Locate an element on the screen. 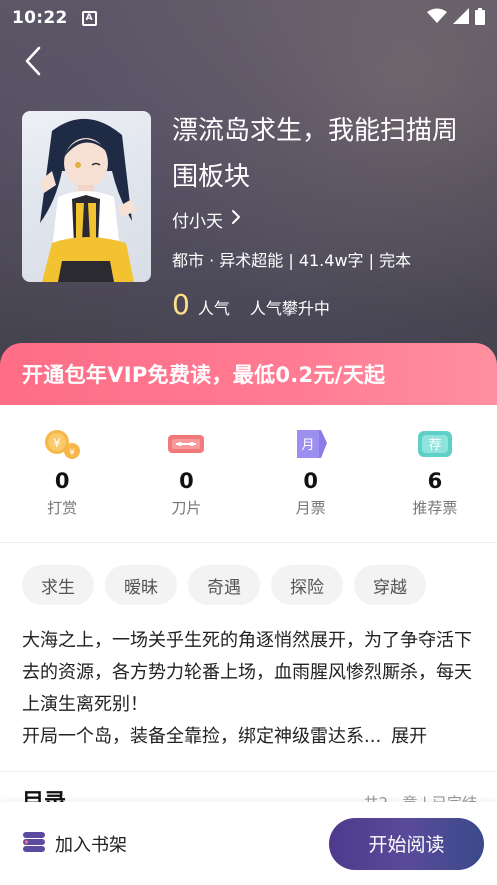  add-to-shelf-label: 加入书架 is located at coordinates (91, 845).